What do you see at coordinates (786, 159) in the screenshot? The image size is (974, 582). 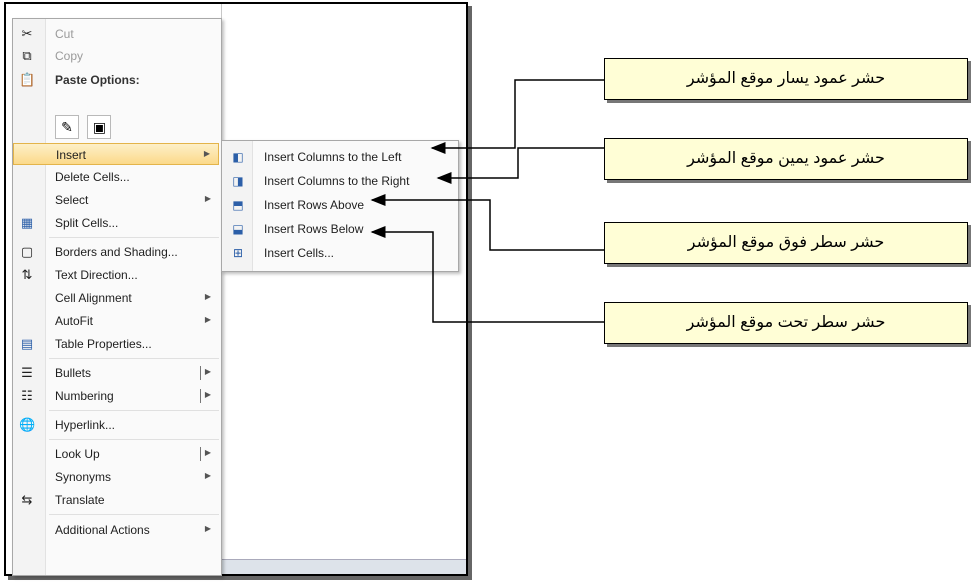 I see `callout-insert-column-right: حشر عمود يمين موقع المؤشر` at bounding box center [786, 159].